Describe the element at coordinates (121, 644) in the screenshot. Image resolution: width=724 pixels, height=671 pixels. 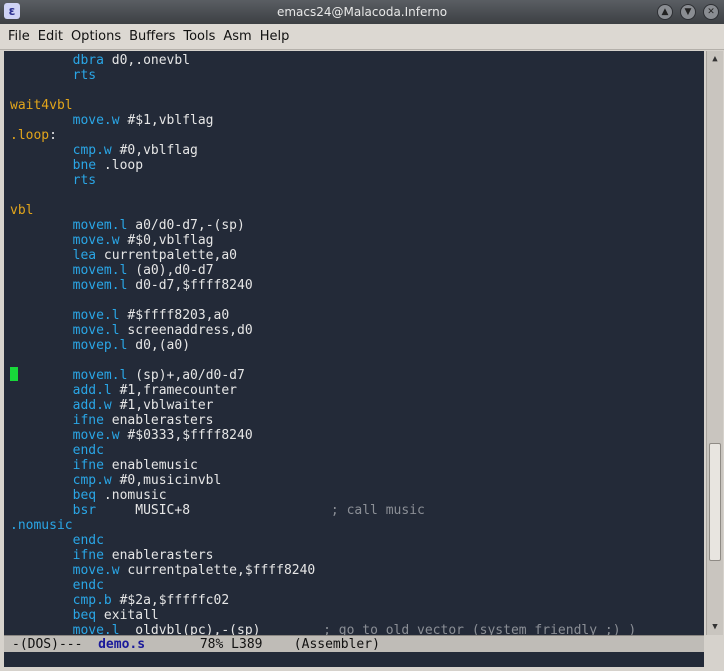
I see `modeline-buffer-name: demo.s` at that location.